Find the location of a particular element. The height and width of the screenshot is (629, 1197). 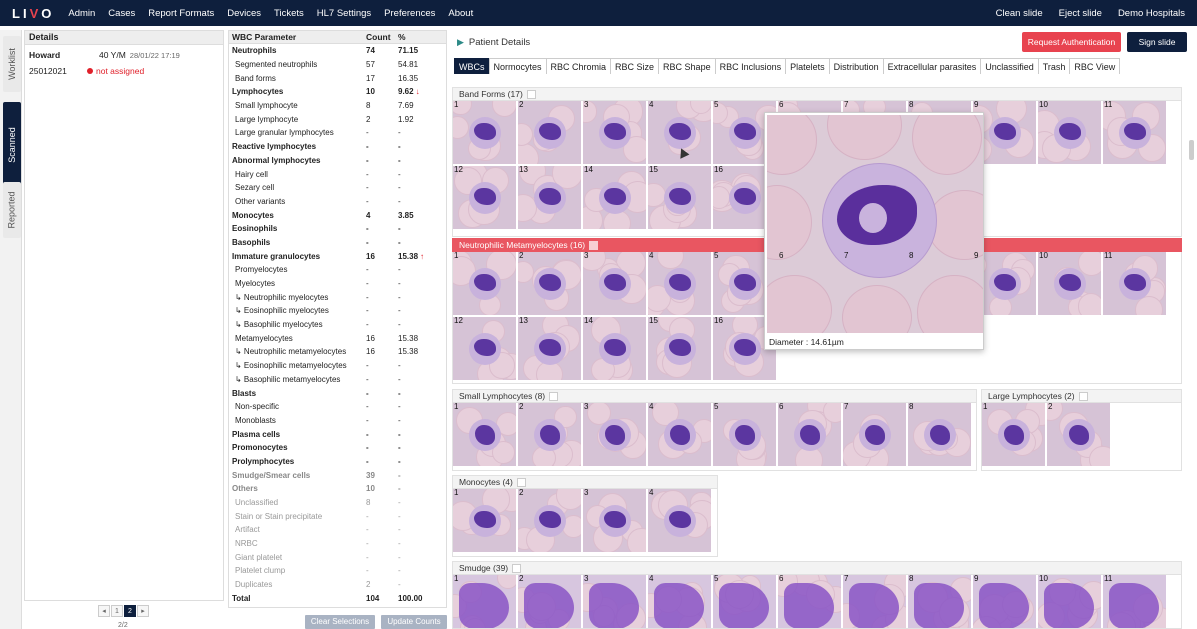

cell-thumbnail: 7 is located at coordinates (874, 601).